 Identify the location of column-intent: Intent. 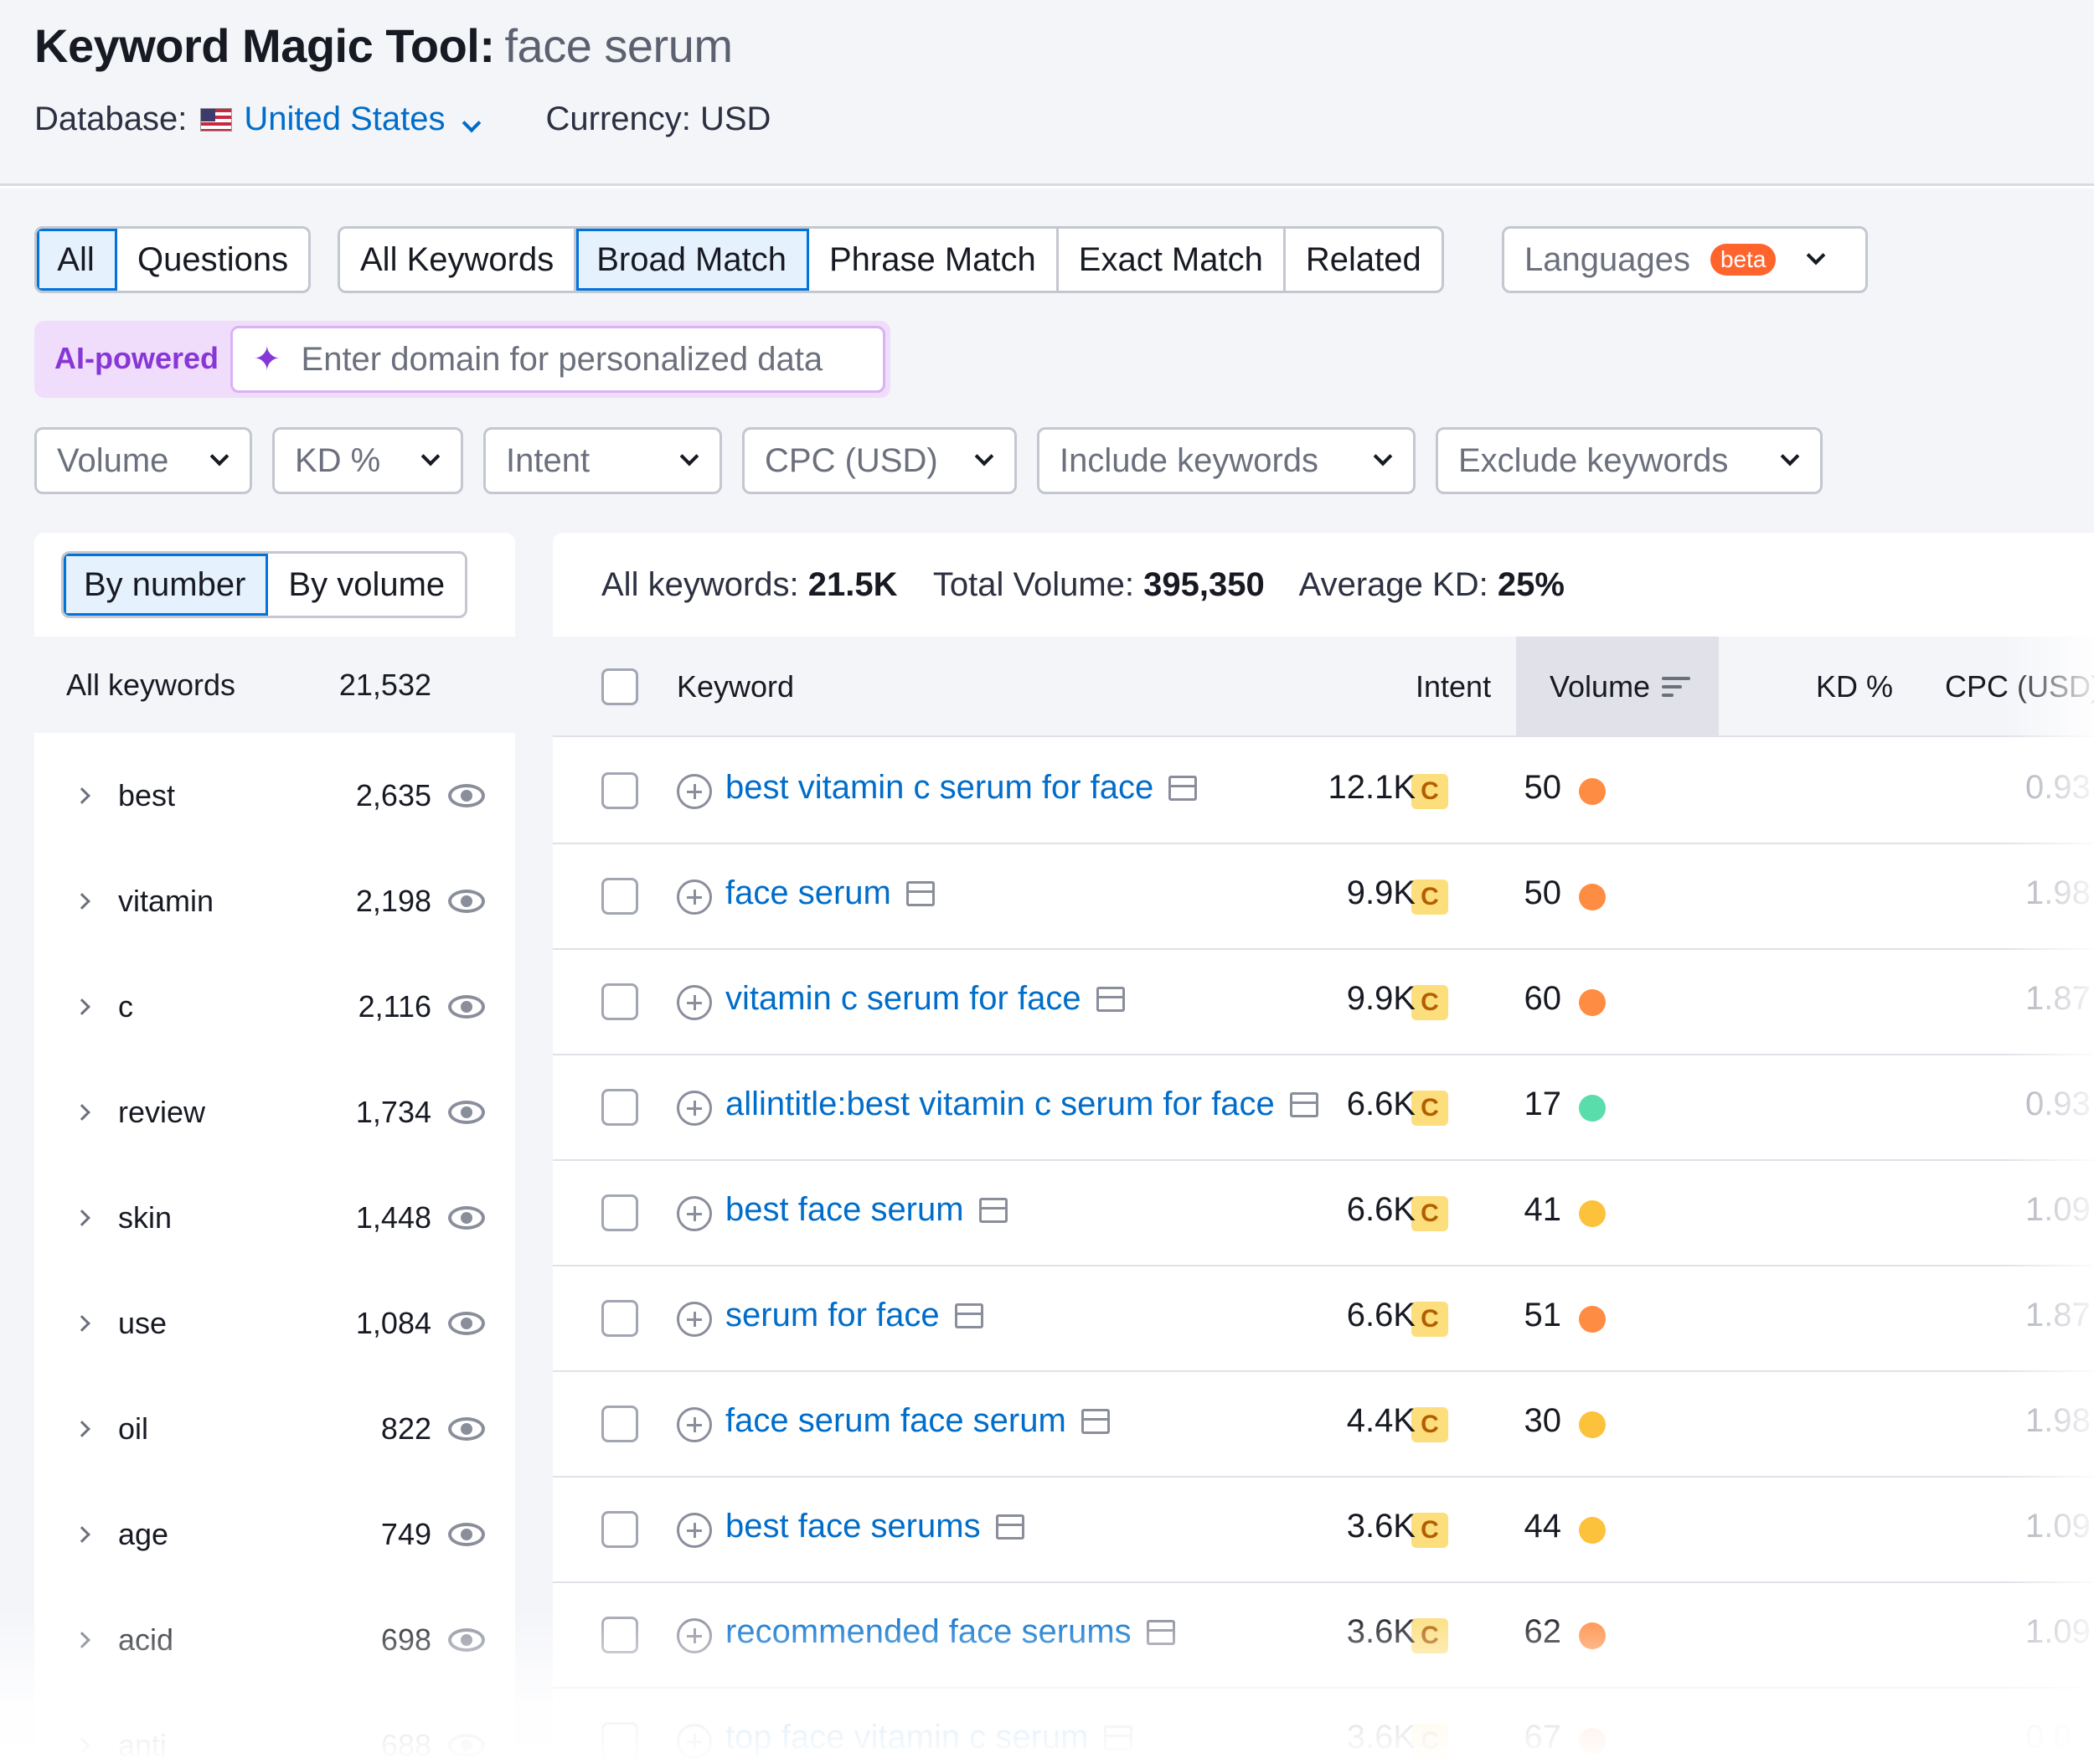
(1453, 687).